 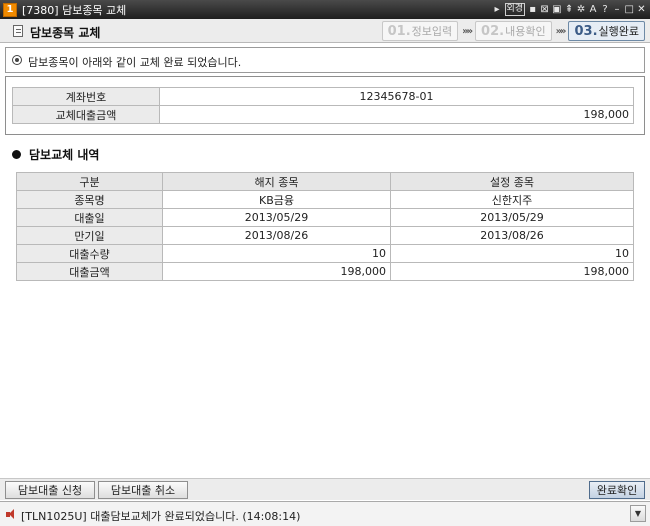 What do you see at coordinates (512, 235) in the screenshot?
I see `set-stock-cell: 2013/08/26` at bounding box center [512, 235].